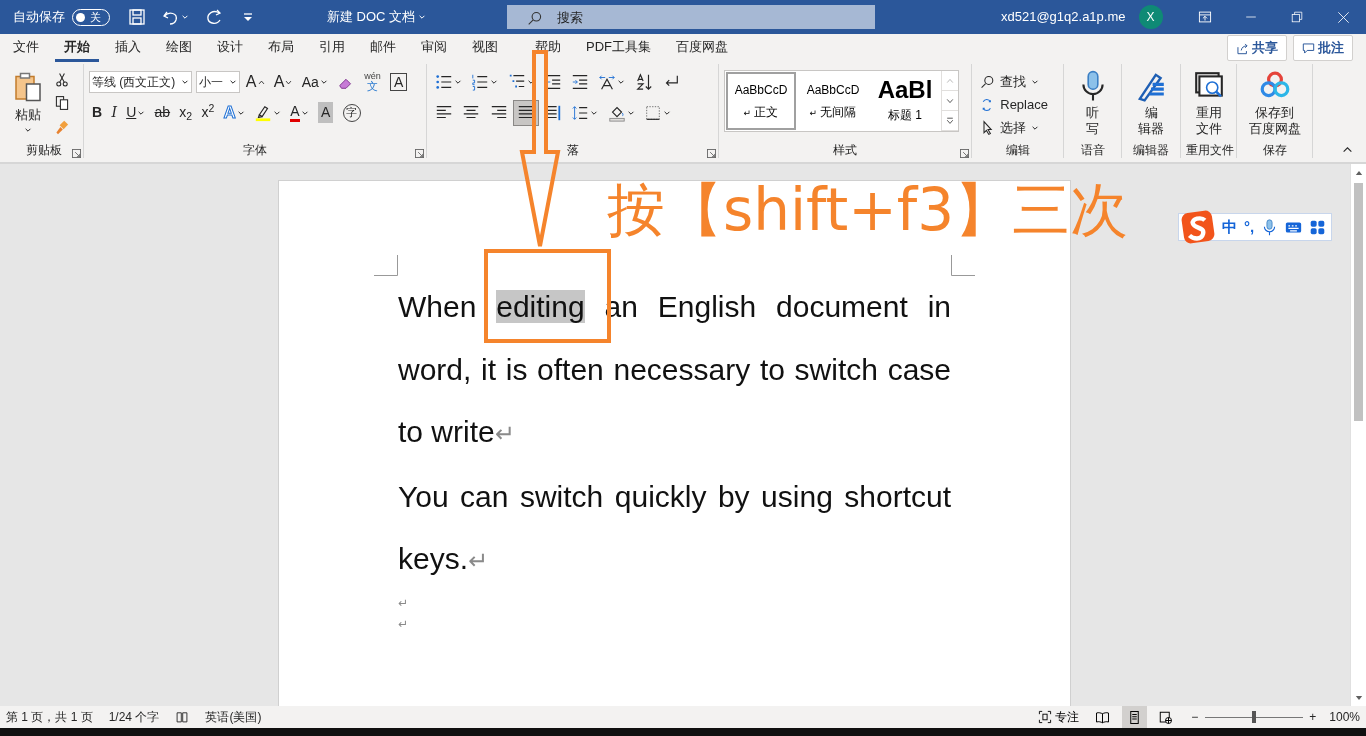 The width and height of the screenshot is (1366, 736). Describe the element at coordinates (1134, 717) in the screenshot. I see `view-button` at that location.